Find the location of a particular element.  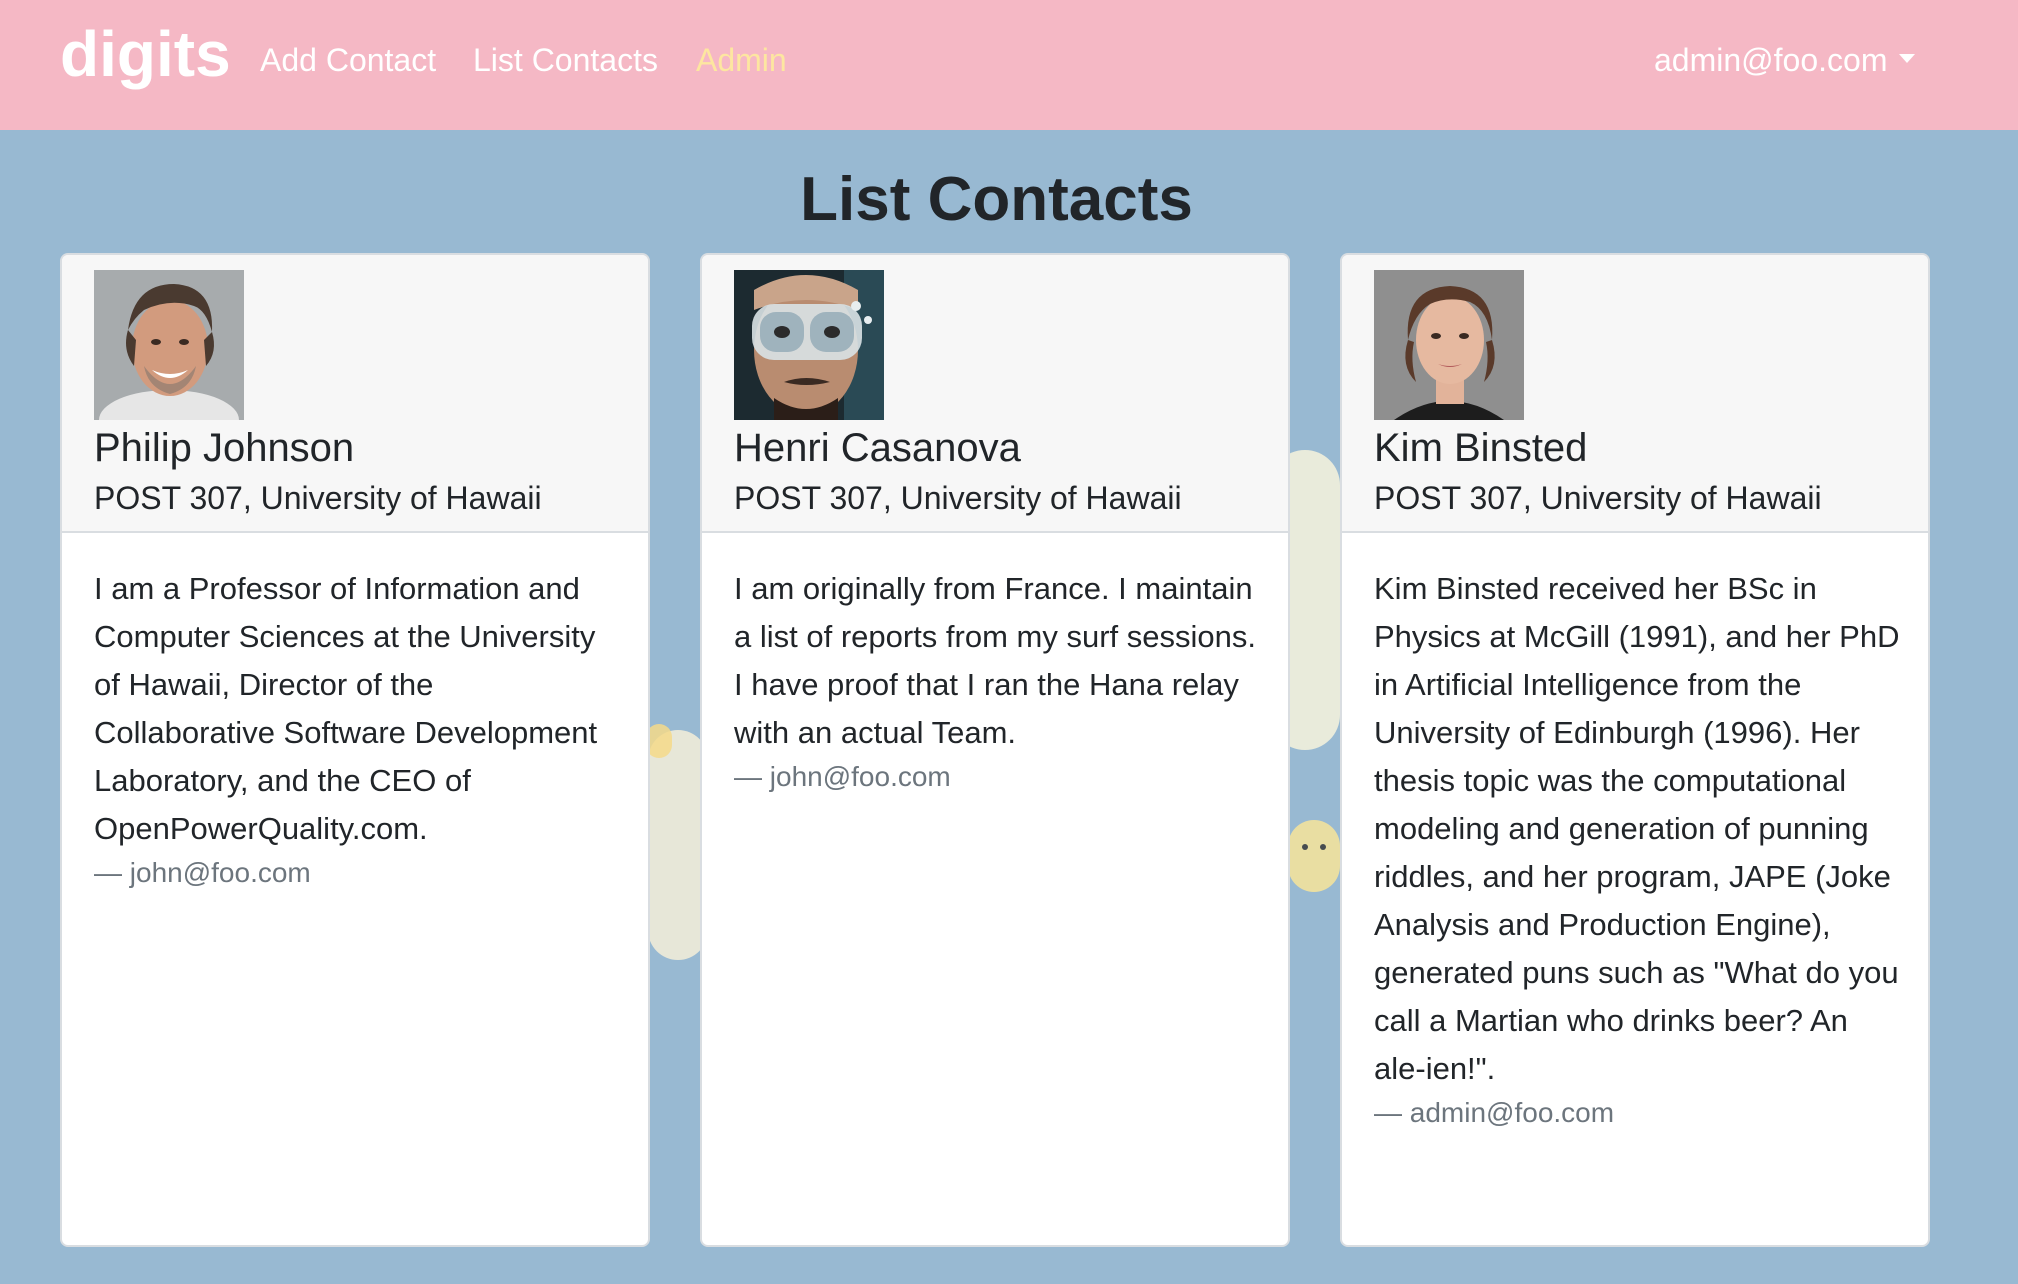

nav-add-contact-link: Add Contact is located at coordinates (348, 60).